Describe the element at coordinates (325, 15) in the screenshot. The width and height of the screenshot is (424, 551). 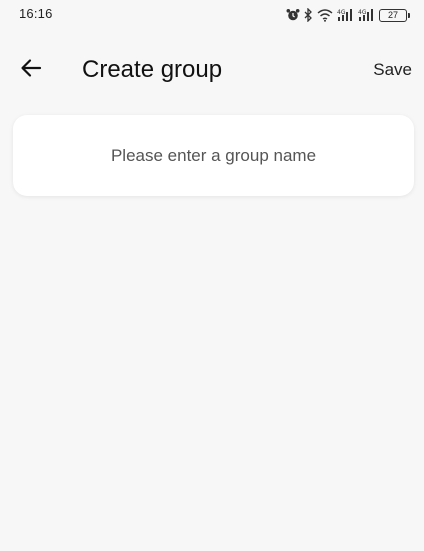
I see `wifi-icon` at that location.